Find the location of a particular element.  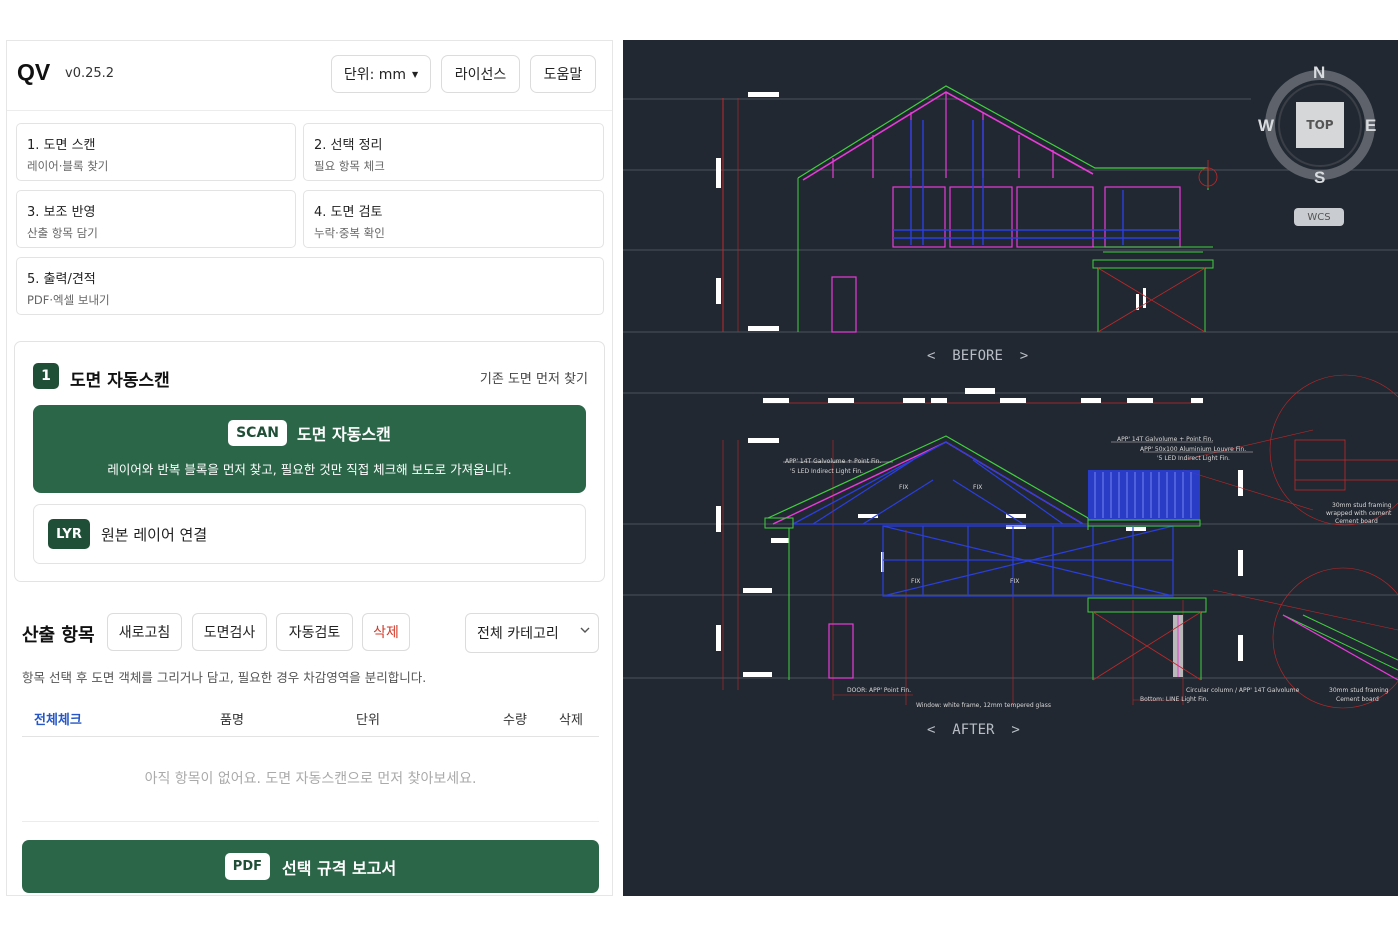

lyr-tag: LYR is located at coordinates (69, 534).